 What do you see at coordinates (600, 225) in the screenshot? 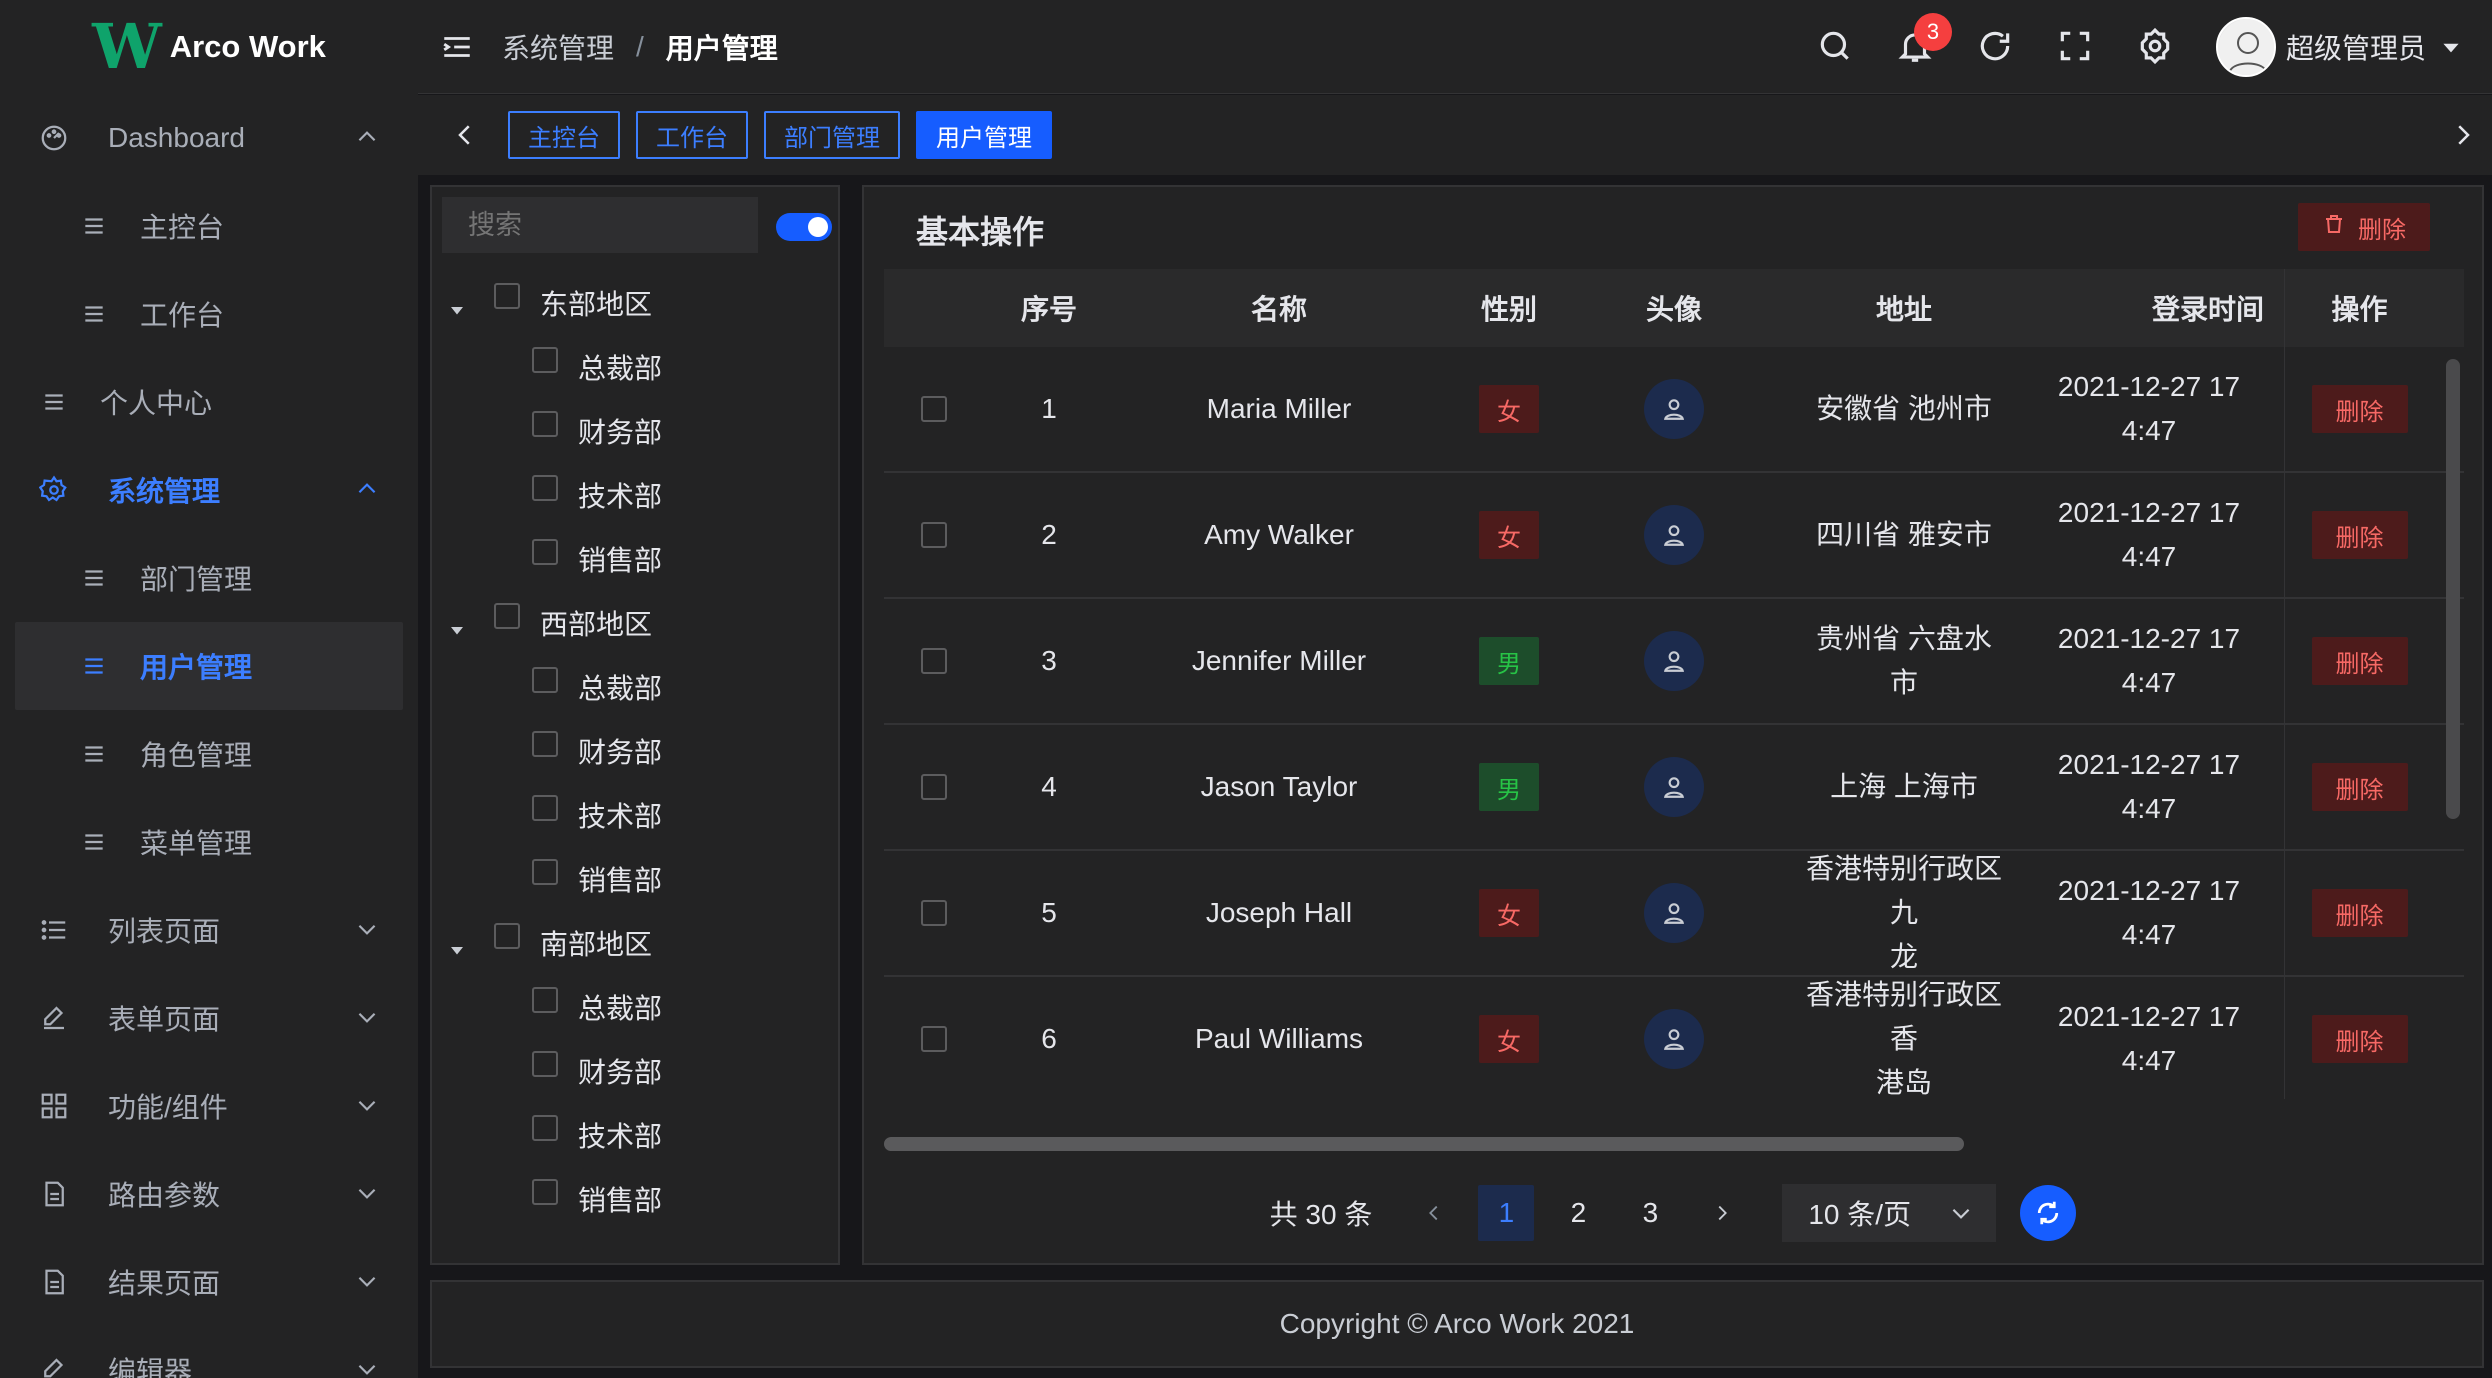
I see `tree-search-input` at bounding box center [600, 225].